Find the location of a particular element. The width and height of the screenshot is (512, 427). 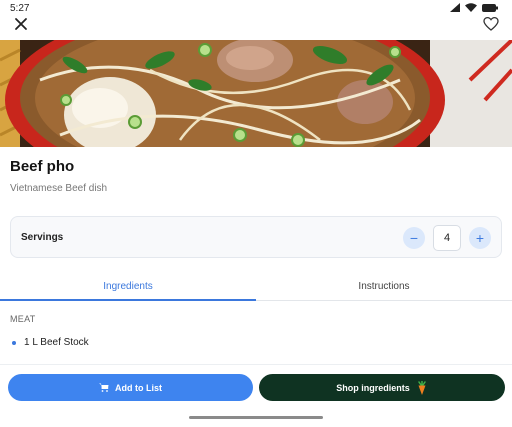

bullet-icon is located at coordinates (14, 342).